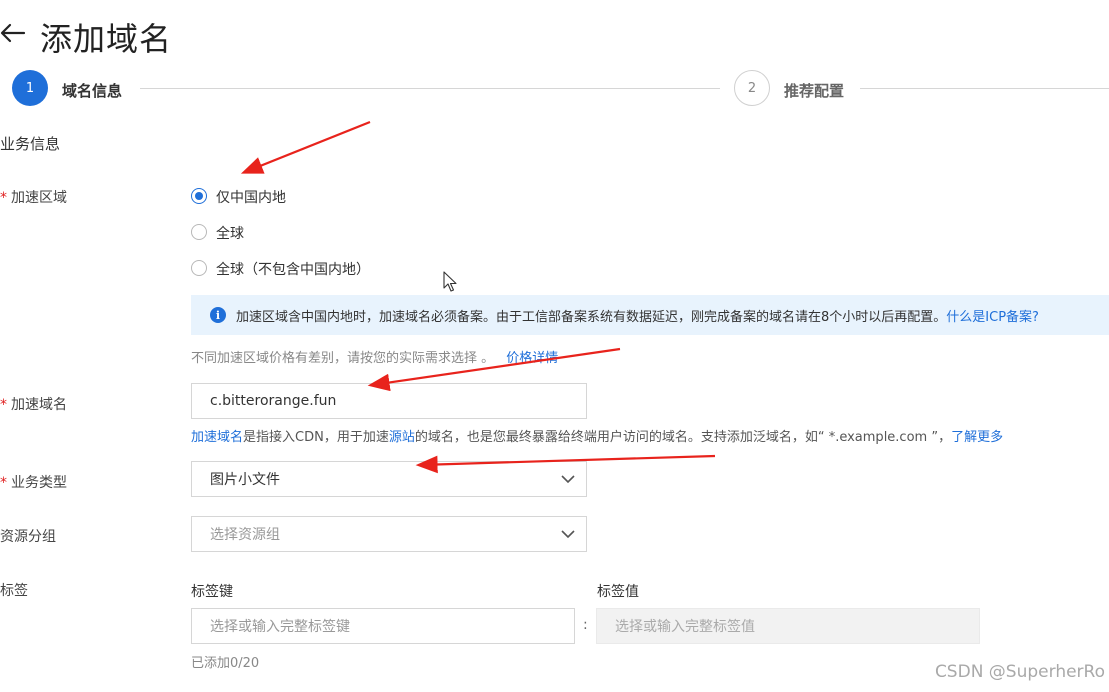 The height and width of the screenshot is (692, 1109). What do you see at coordinates (212, 592) in the screenshot?
I see `tag-key-header: 标签键` at bounding box center [212, 592].